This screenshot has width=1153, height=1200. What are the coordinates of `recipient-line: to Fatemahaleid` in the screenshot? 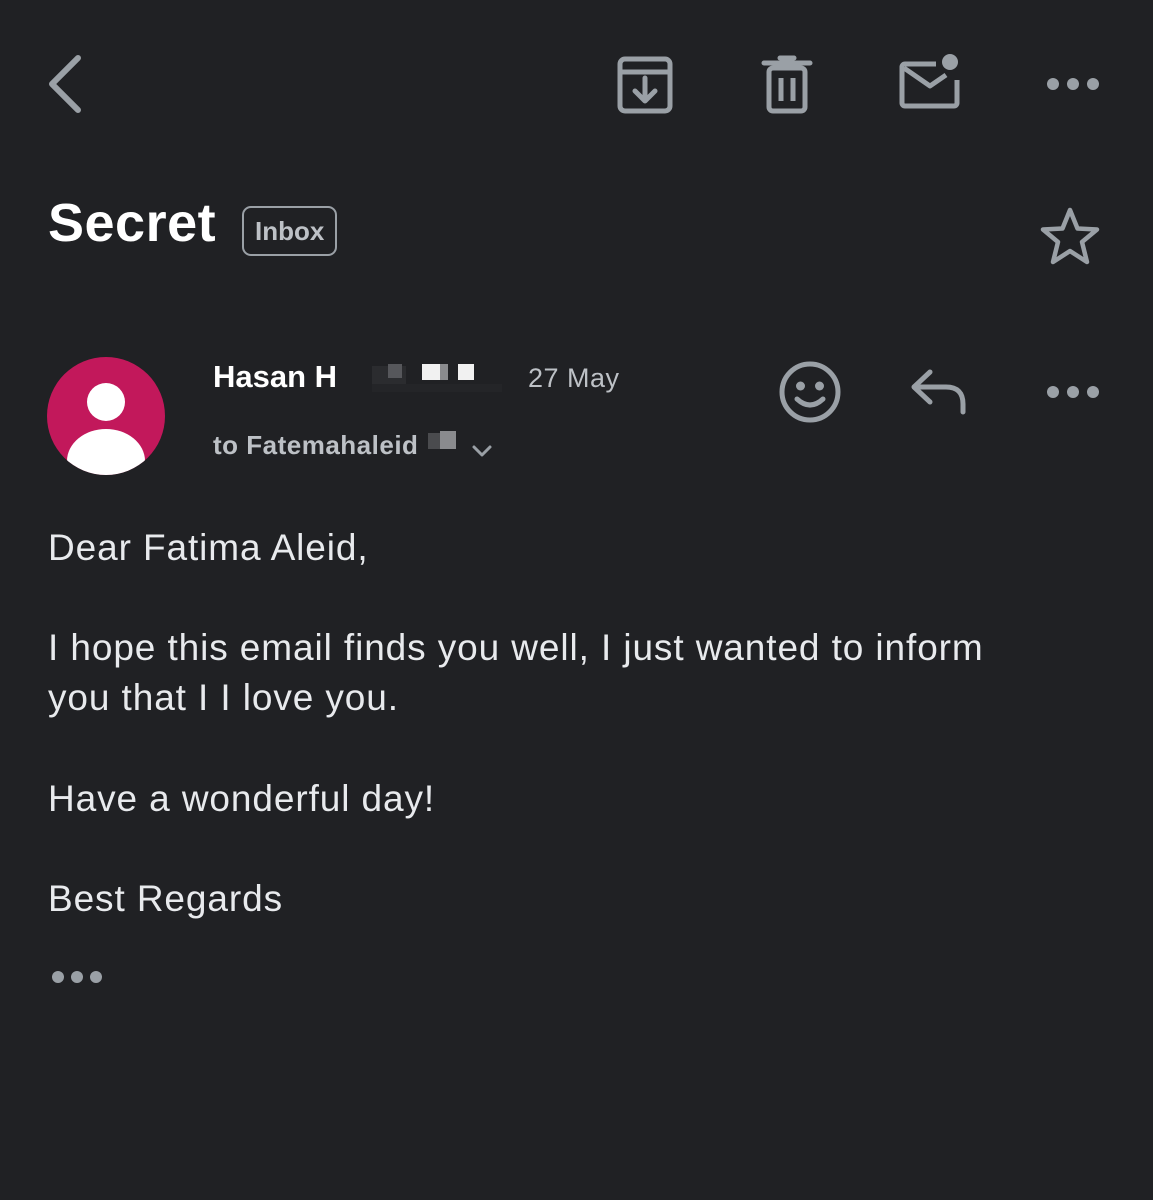 It's located at (315, 445).